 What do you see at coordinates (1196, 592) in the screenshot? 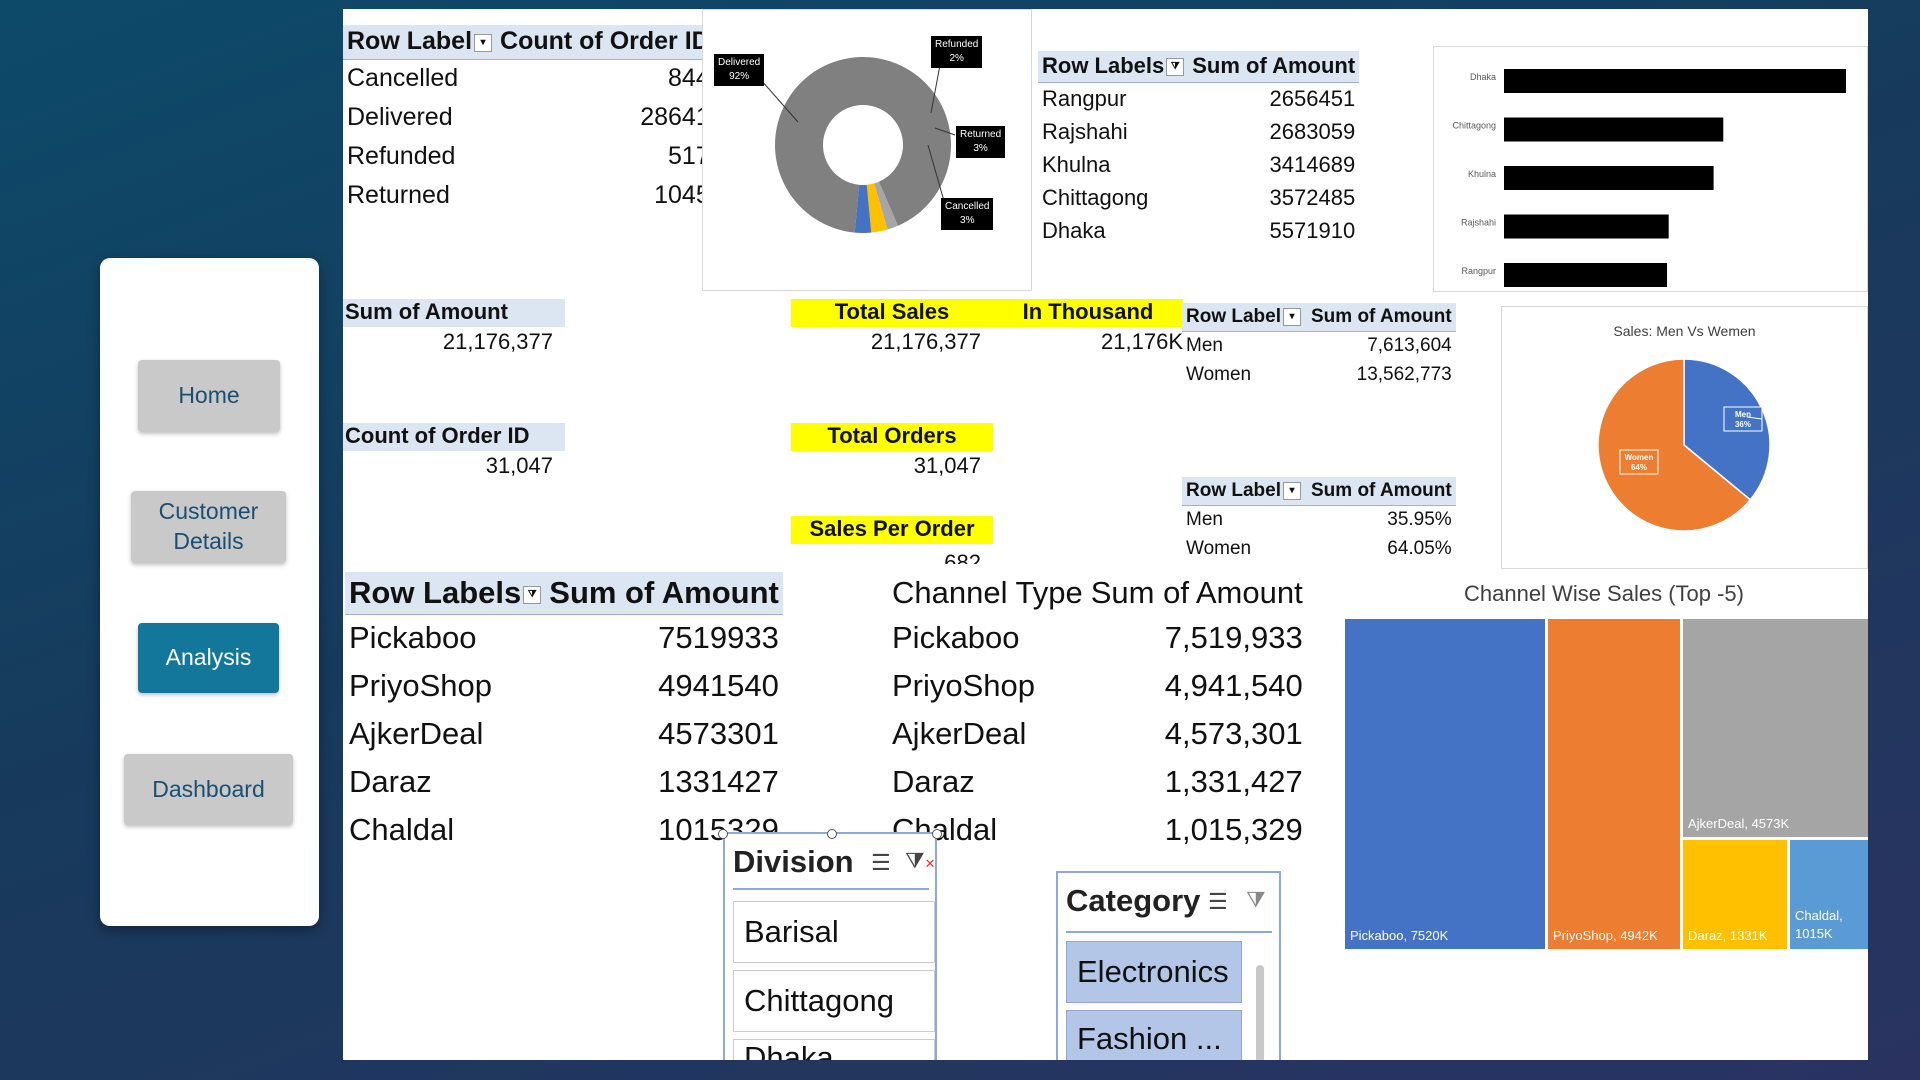
I see `channel-type-amount-header: Sum of Amount` at bounding box center [1196, 592].